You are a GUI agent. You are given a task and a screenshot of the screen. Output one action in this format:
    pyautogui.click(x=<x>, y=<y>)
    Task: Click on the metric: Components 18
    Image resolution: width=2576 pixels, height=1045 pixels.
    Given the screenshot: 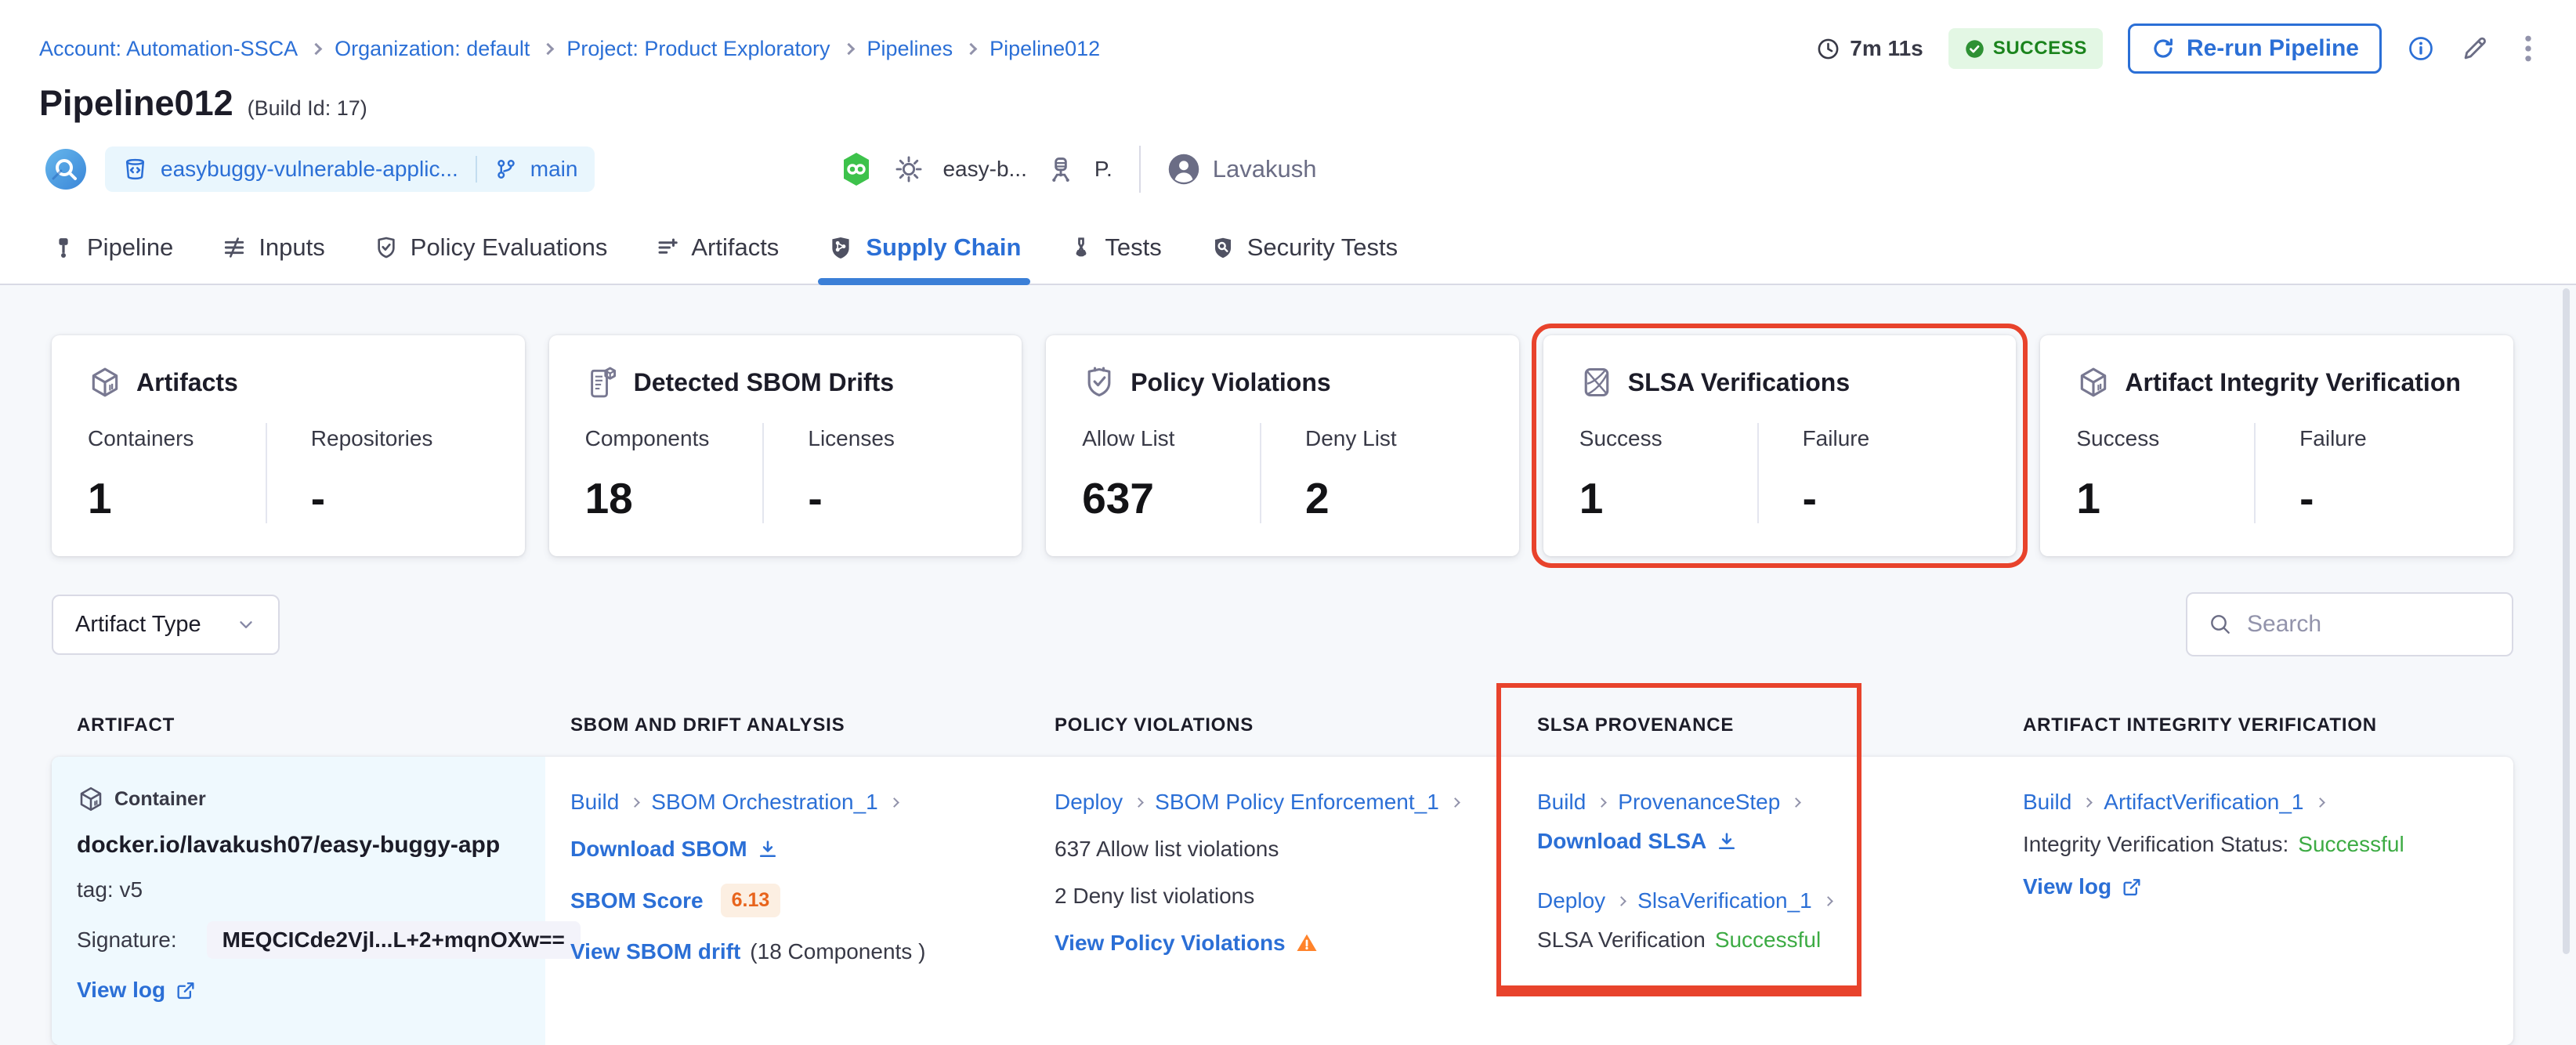 What is the action you would take?
    pyautogui.click(x=647, y=474)
    